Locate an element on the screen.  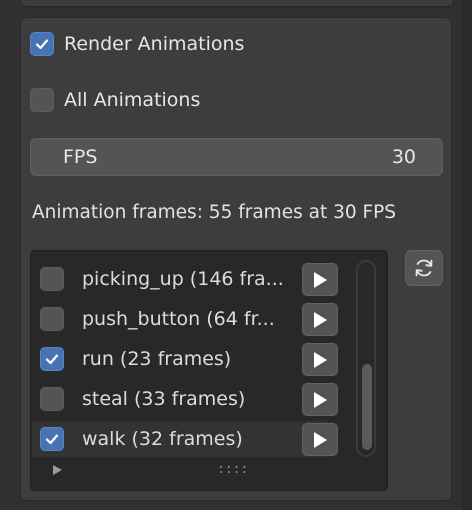
all-animations-toggle: All Animations is located at coordinates (115, 100).